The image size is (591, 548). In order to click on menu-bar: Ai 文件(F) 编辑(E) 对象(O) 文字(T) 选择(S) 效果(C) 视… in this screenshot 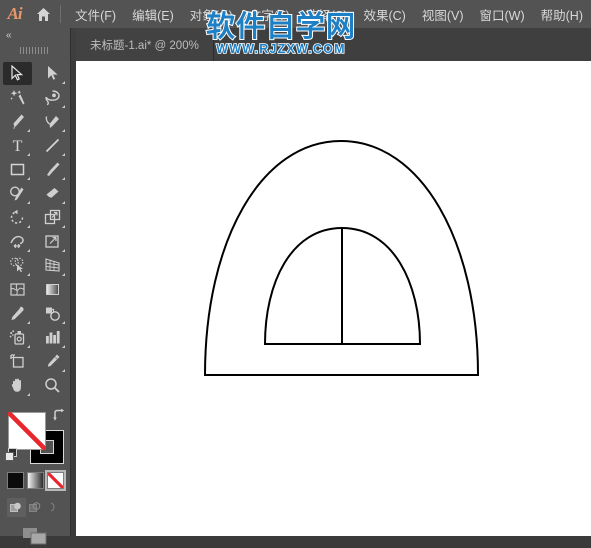, I will do `click(295, 14)`.